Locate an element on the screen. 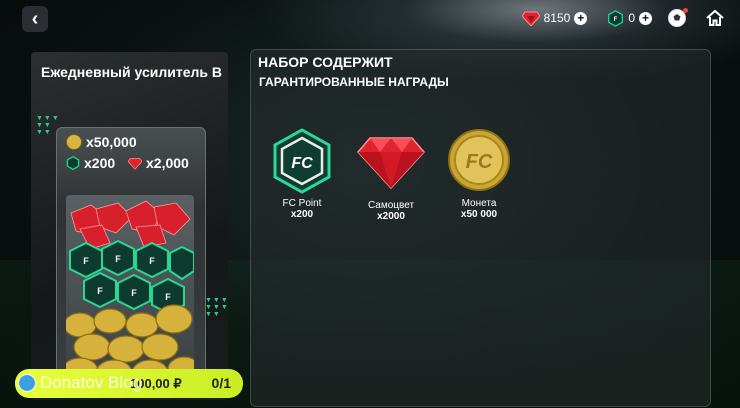  pack-coins-row: x50,000 is located at coordinates (101, 142).